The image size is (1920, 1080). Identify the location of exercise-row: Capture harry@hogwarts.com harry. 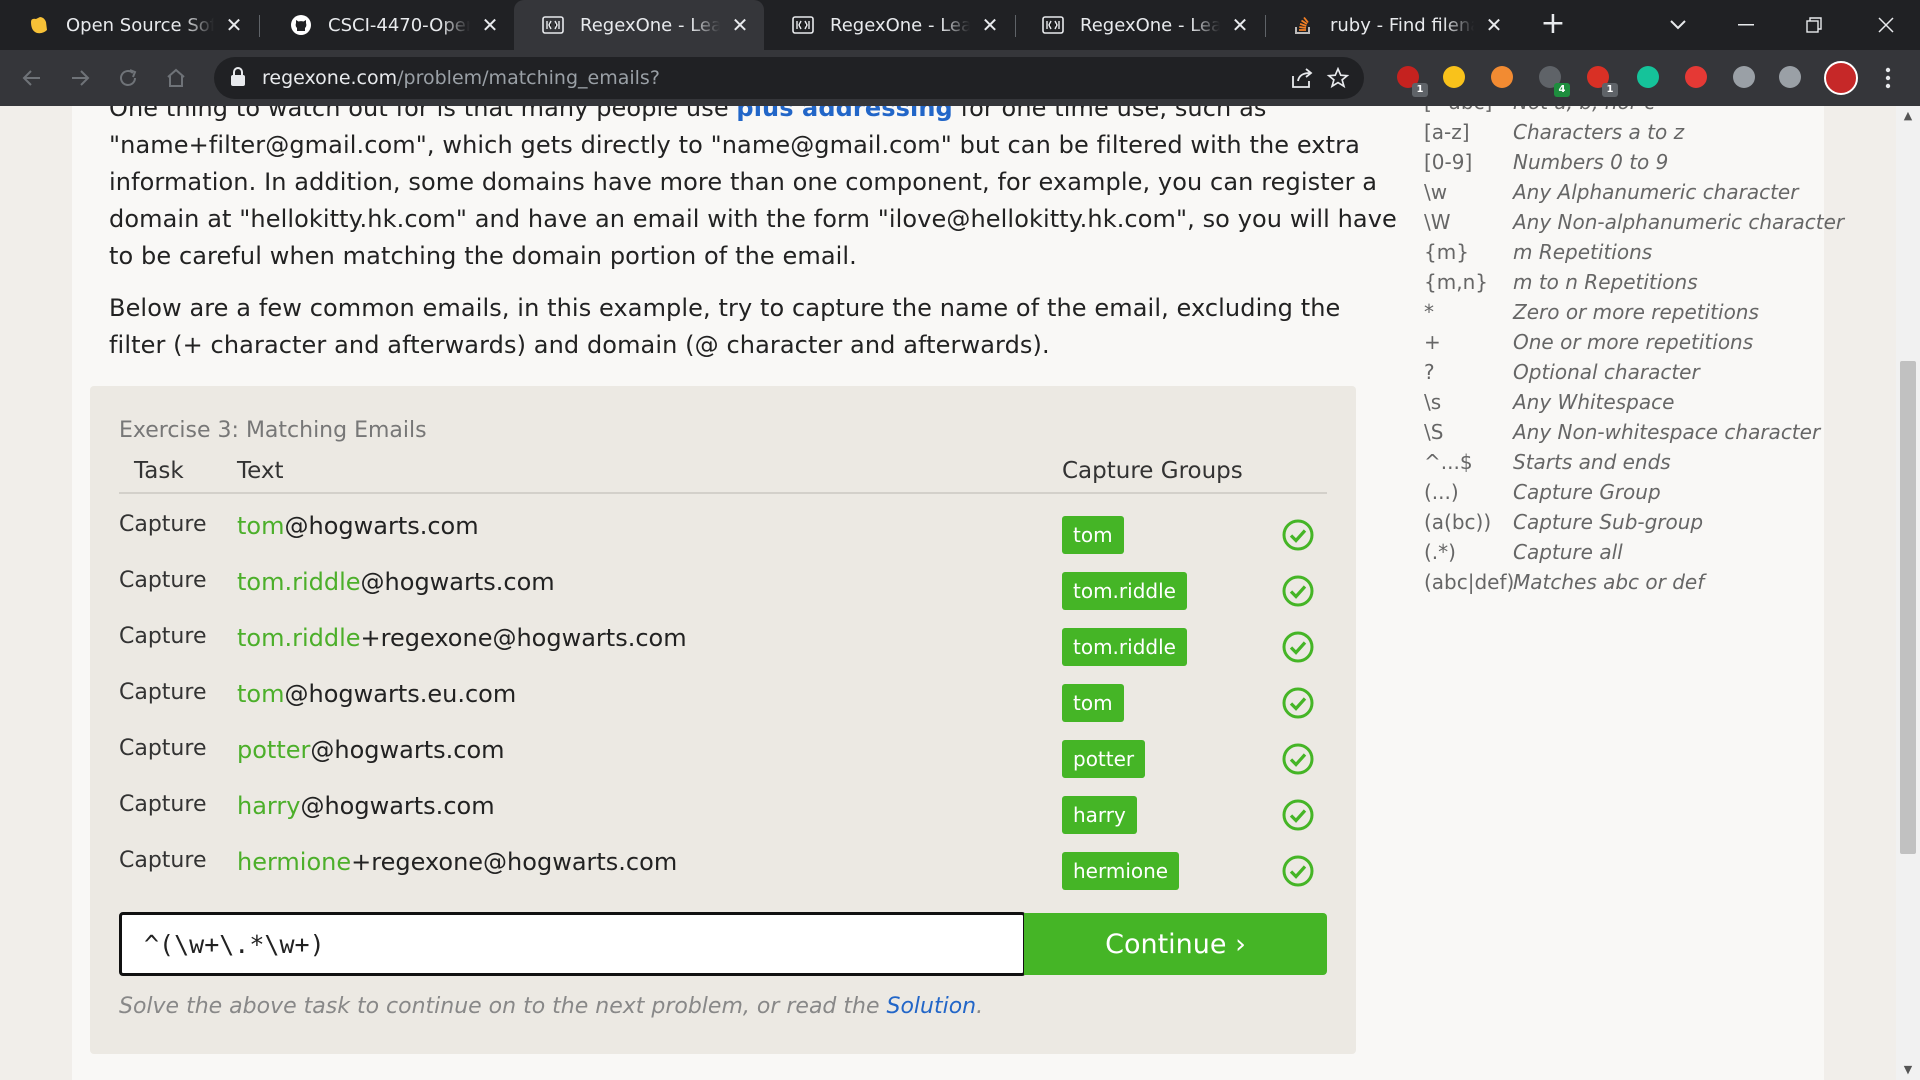
(723, 816).